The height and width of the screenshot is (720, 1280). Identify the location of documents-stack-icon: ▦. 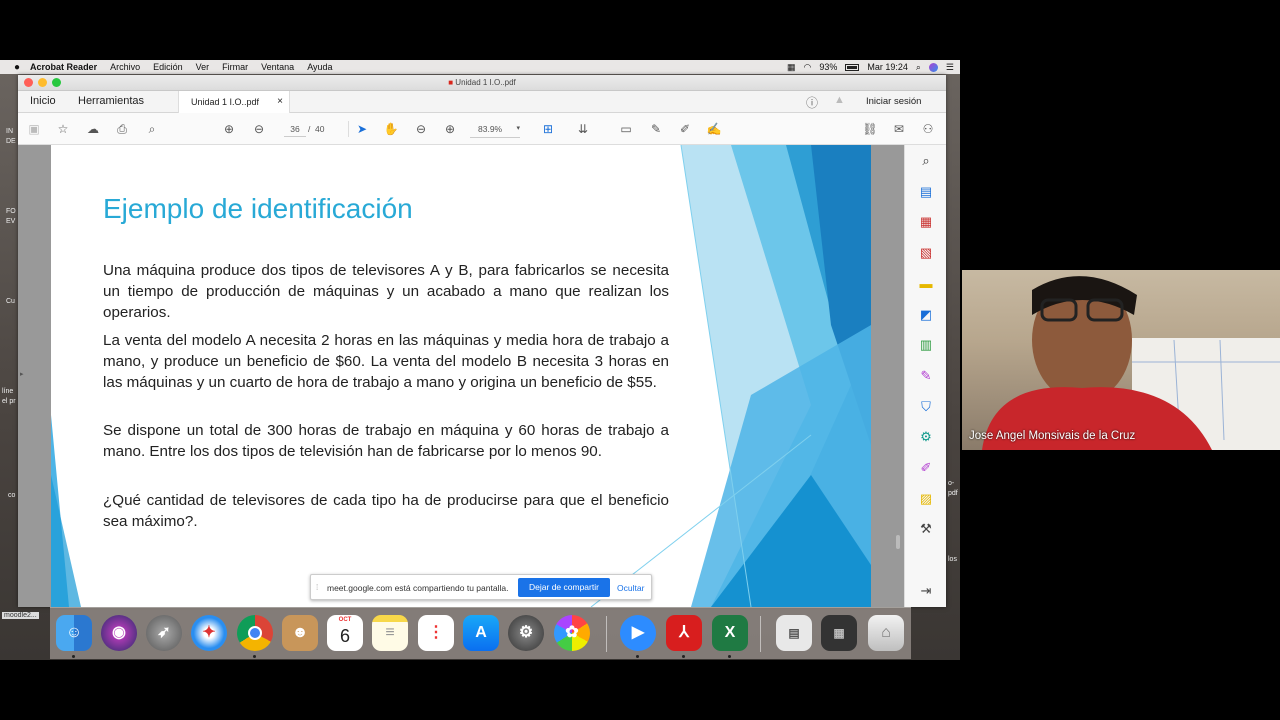
(839, 633).